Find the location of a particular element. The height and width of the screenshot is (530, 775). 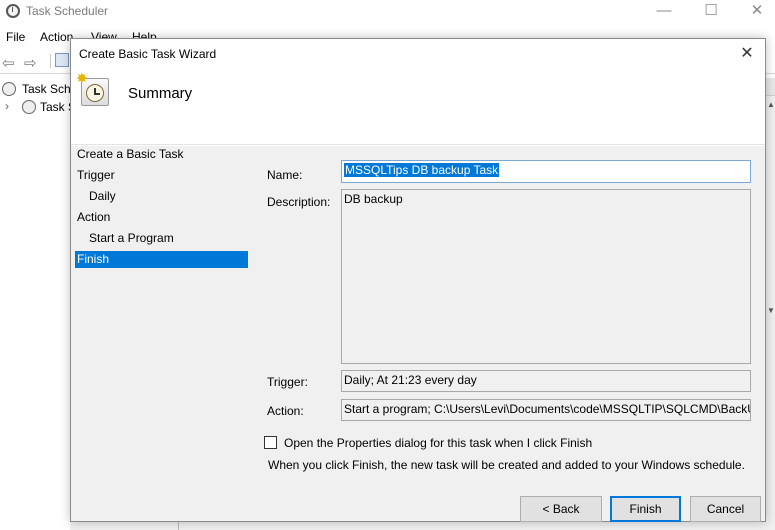

menu-action: Action is located at coordinates (56, 37).